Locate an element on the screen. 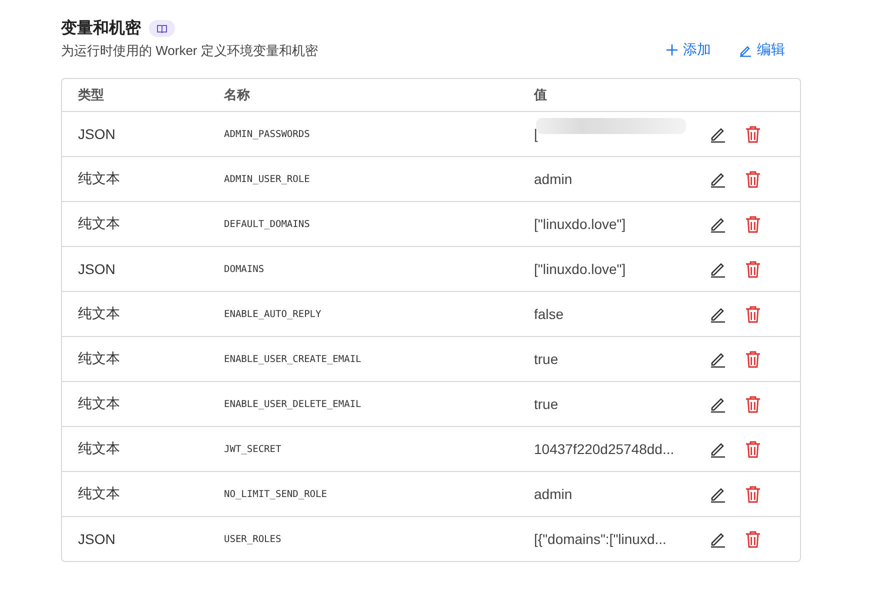 This screenshot has width=881, height=595. edit-button: 编辑 is located at coordinates (762, 50).